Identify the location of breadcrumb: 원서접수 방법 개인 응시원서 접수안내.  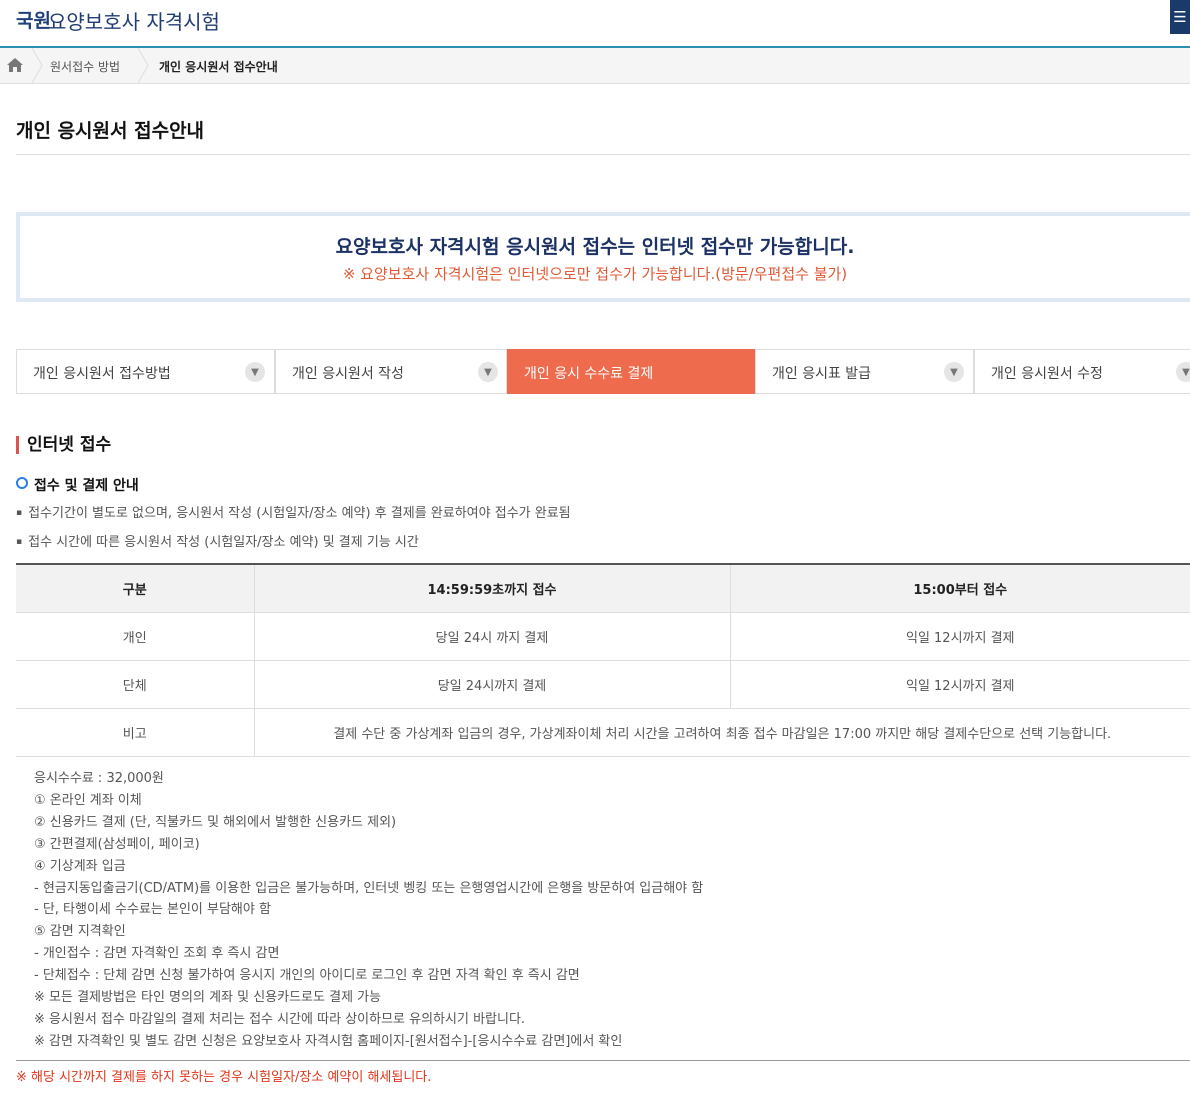
(595, 66).